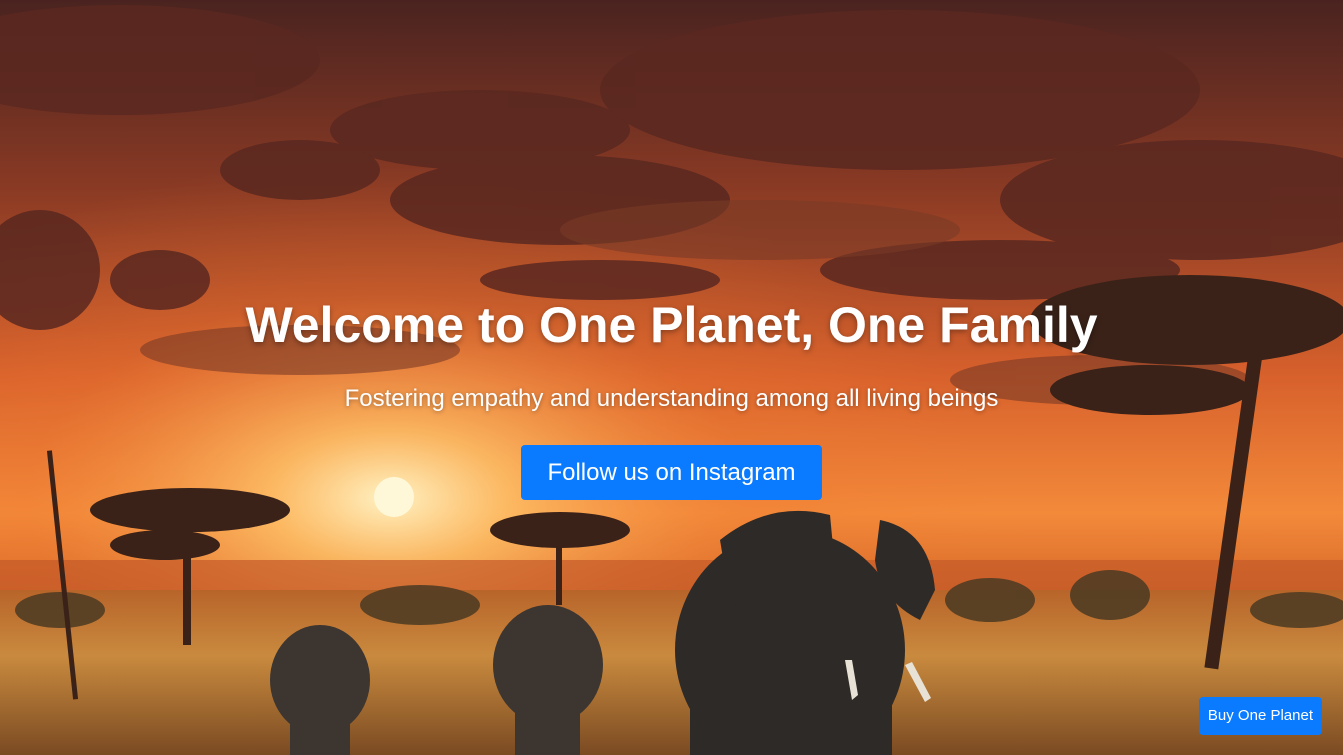  What do you see at coordinates (1260, 716) in the screenshot?
I see `buy-one-planet-button: Buy One Planet` at bounding box center [1260, 716].